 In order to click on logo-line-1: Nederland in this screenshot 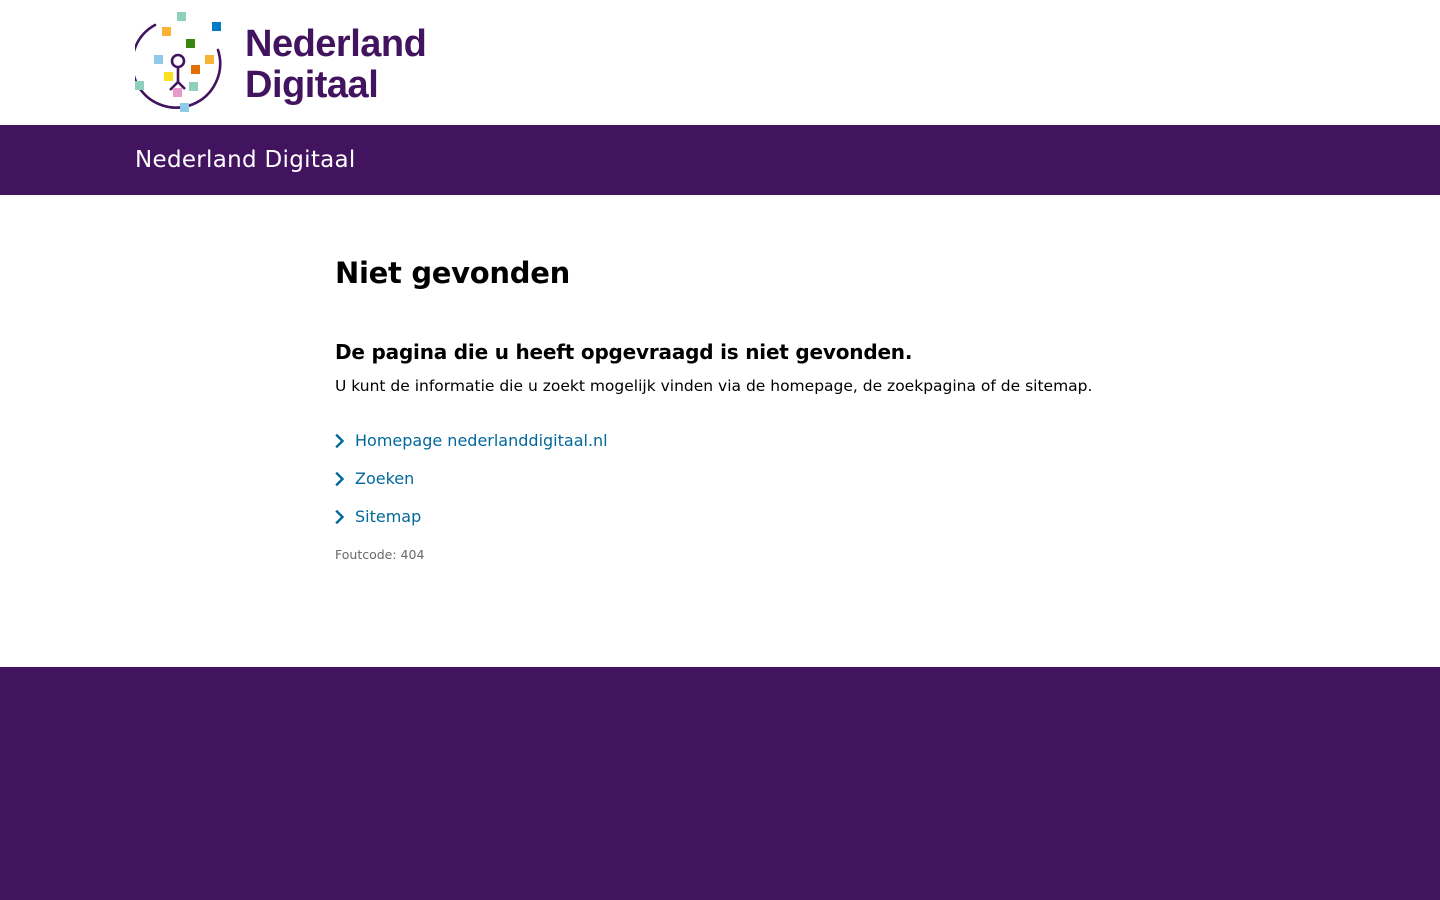, I will do `click(336, 44)`.